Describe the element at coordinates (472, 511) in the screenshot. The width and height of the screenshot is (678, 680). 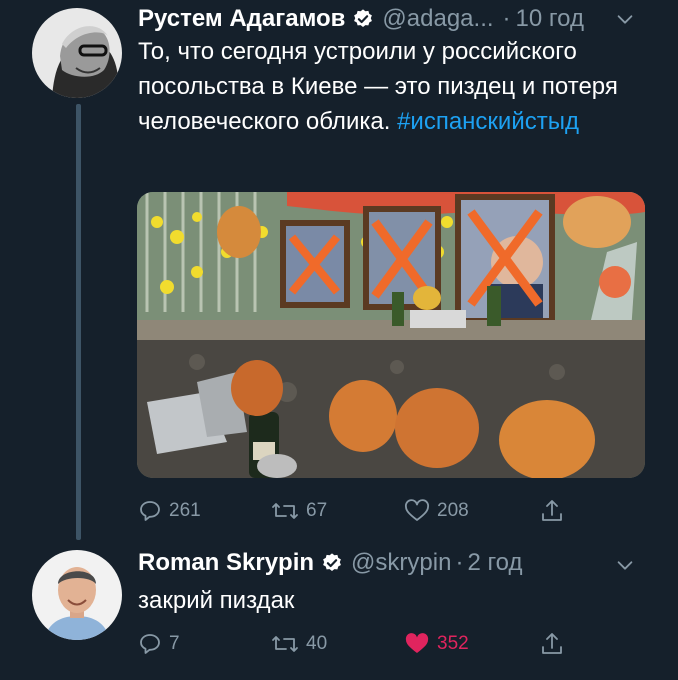
I see `like-button: 208` at that location.